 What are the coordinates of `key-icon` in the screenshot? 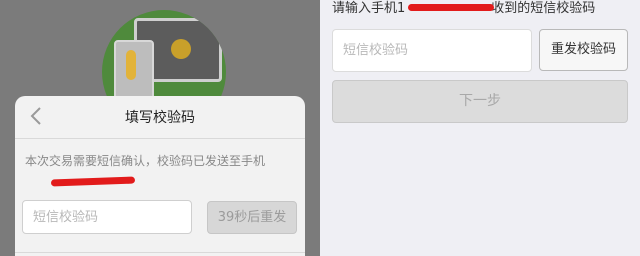 It's located at (131, 65).